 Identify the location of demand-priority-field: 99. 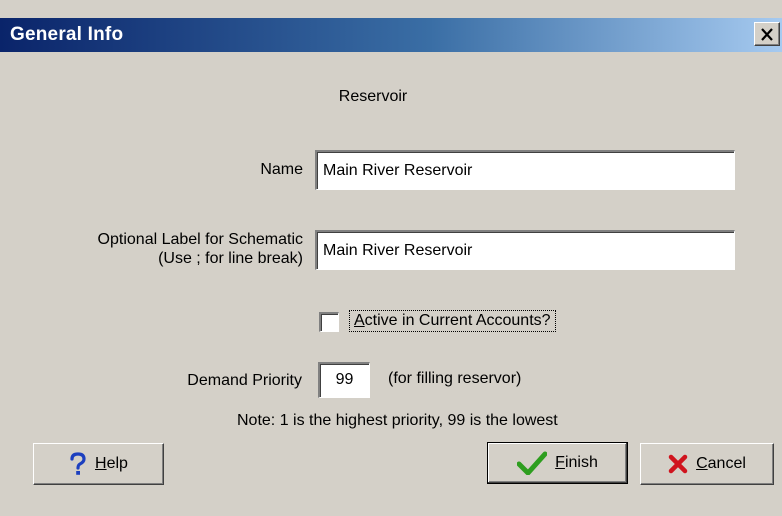
(344, 380).